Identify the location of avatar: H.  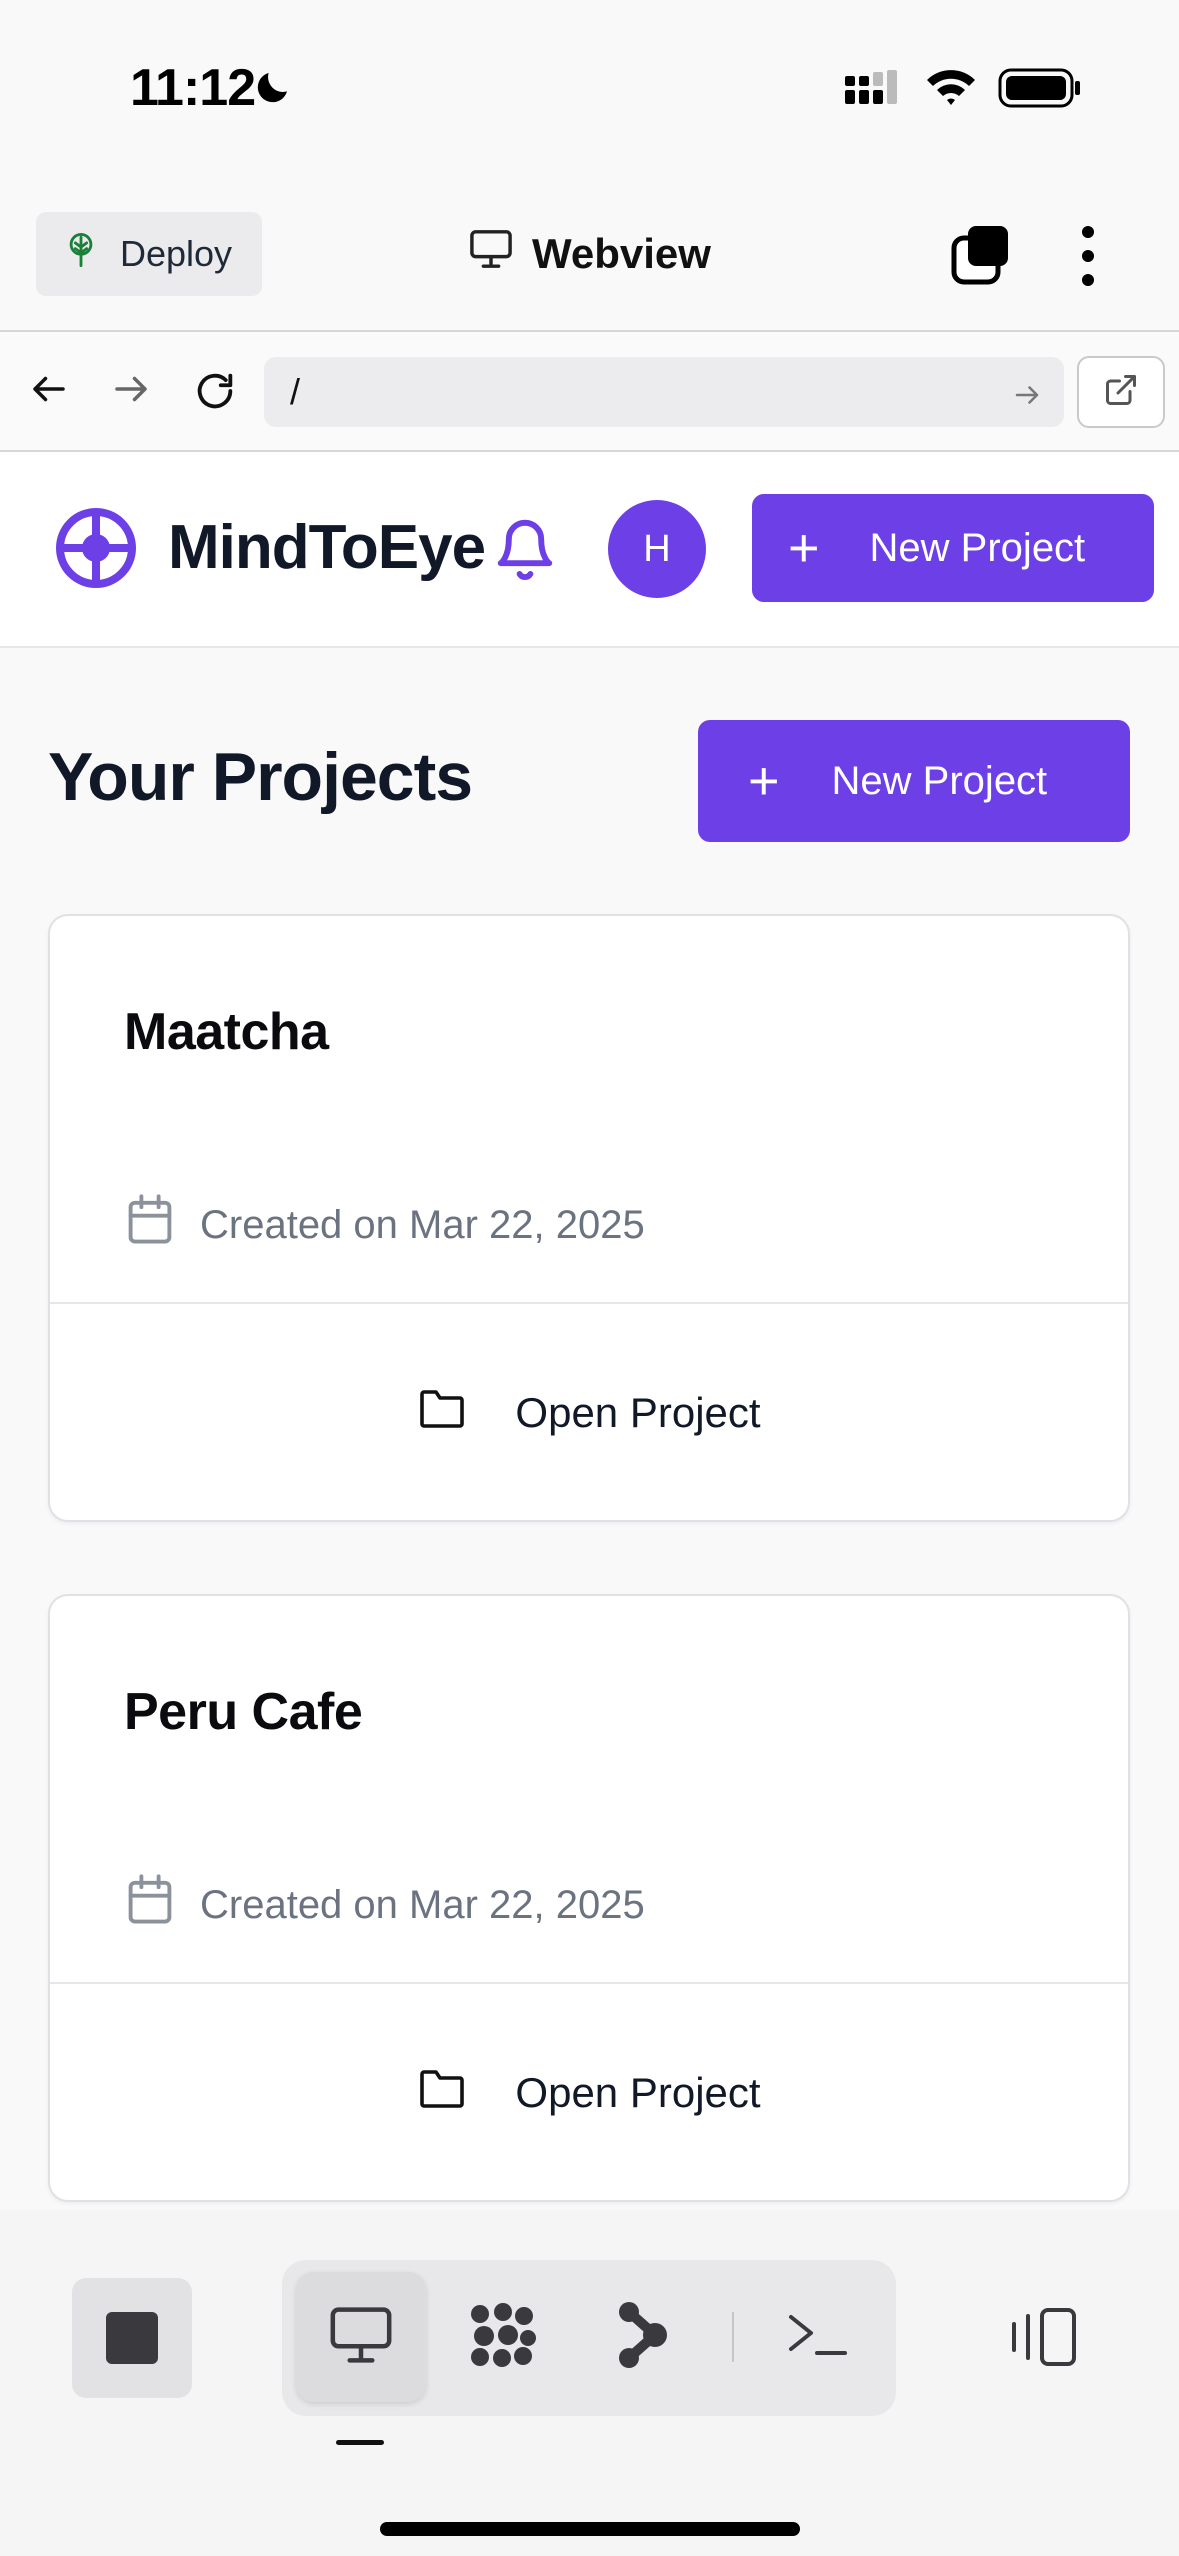
(657, 549).